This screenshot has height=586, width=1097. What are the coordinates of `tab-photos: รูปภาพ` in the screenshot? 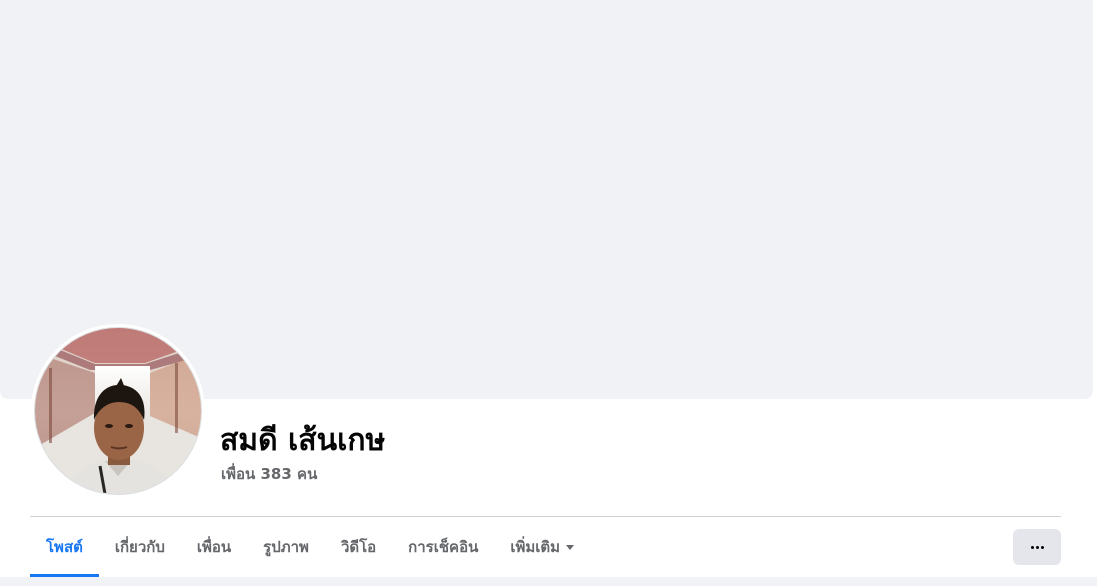 It's located at (286, 547).